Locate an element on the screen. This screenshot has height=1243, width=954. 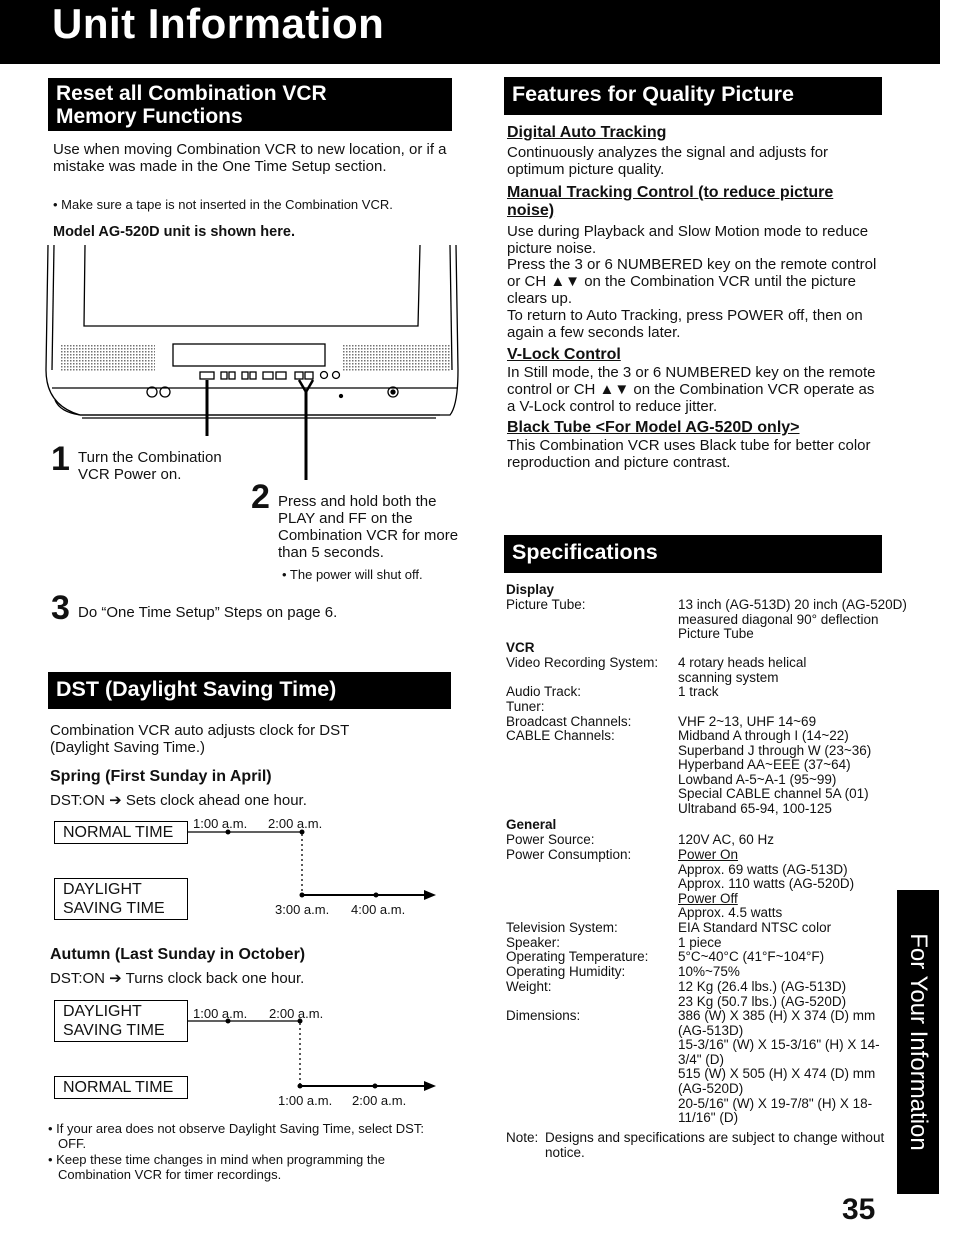
cable-band: Midband A through I (14~22) is located at coordinates (763, 735).